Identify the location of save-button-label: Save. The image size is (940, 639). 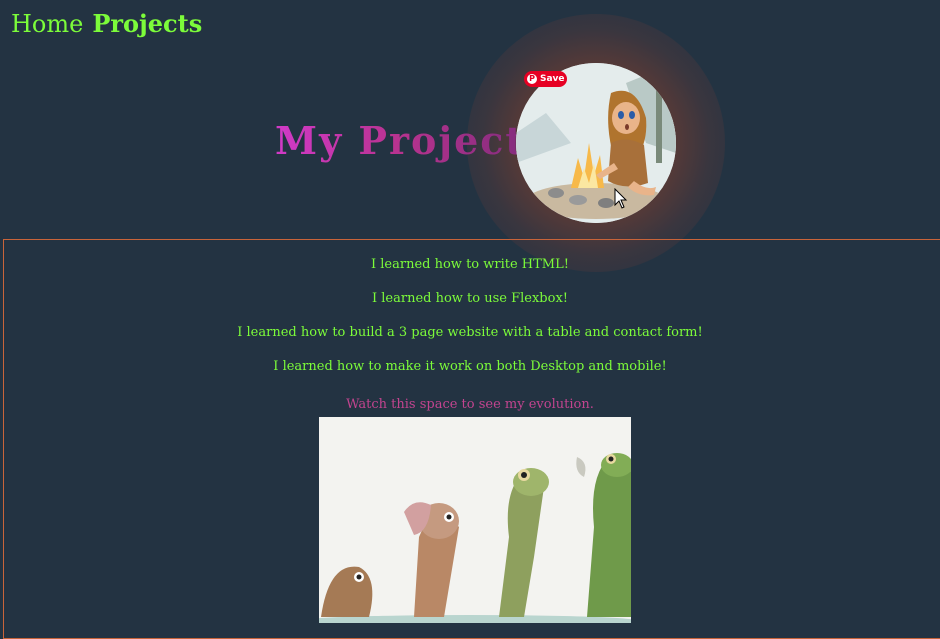
(552, 79).